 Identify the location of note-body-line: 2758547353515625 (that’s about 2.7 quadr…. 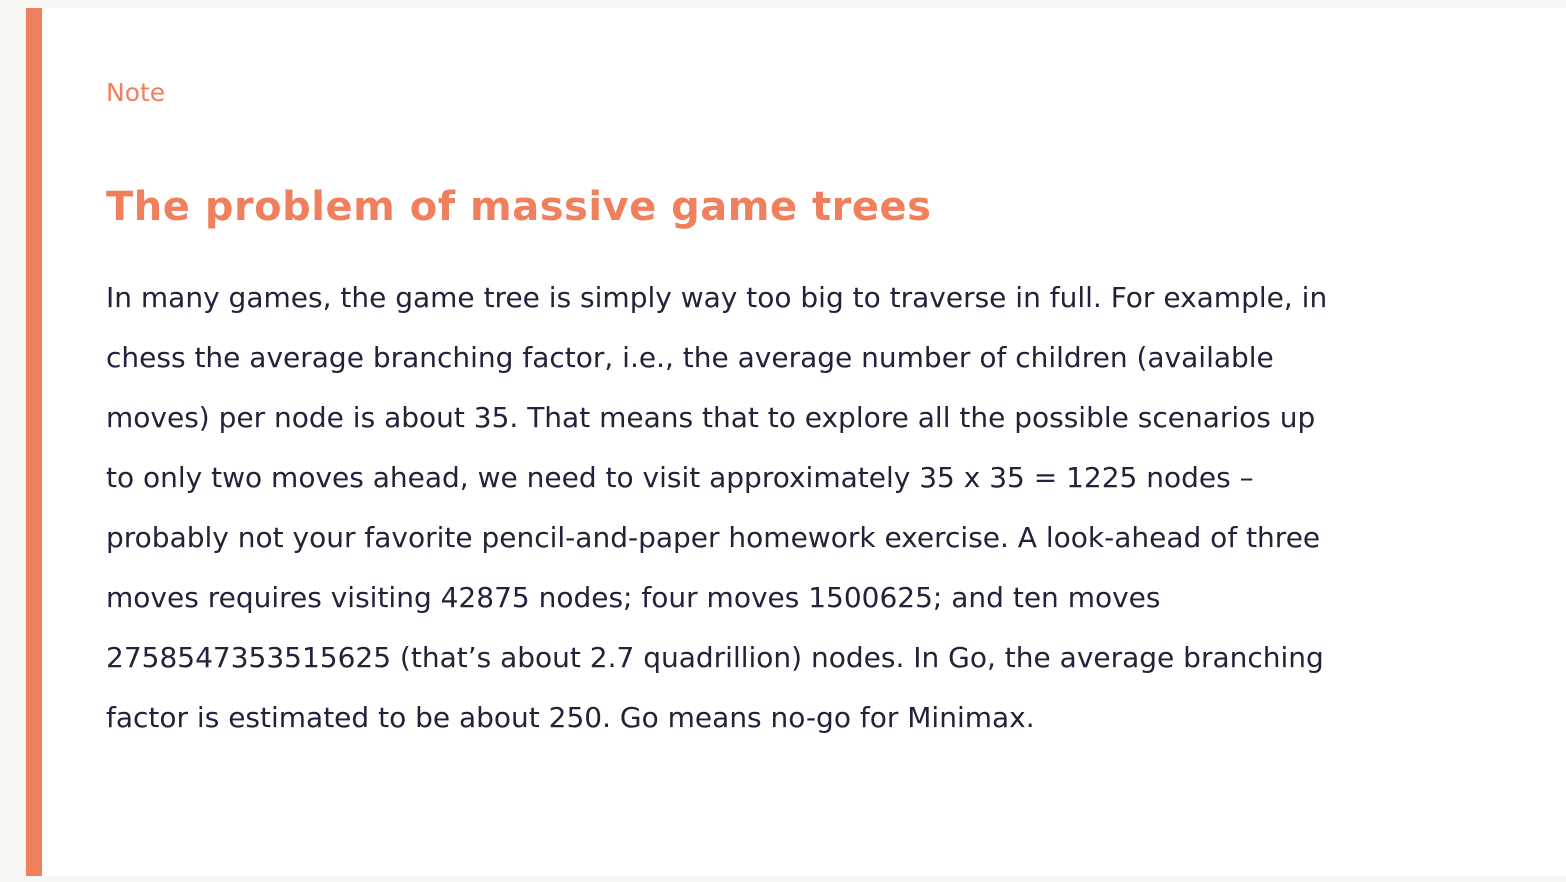
(715, 657).